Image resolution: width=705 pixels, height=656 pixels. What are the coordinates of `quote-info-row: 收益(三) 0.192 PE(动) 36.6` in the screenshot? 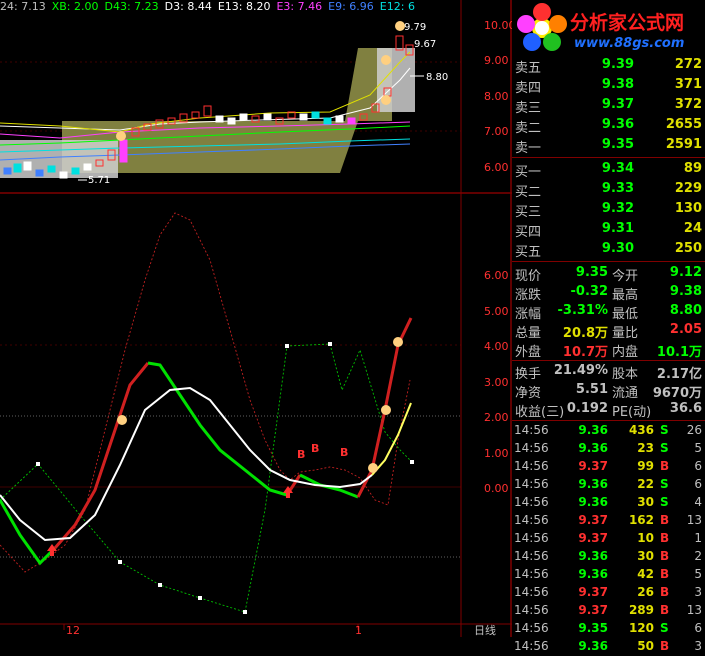 It's located at (608, 410).